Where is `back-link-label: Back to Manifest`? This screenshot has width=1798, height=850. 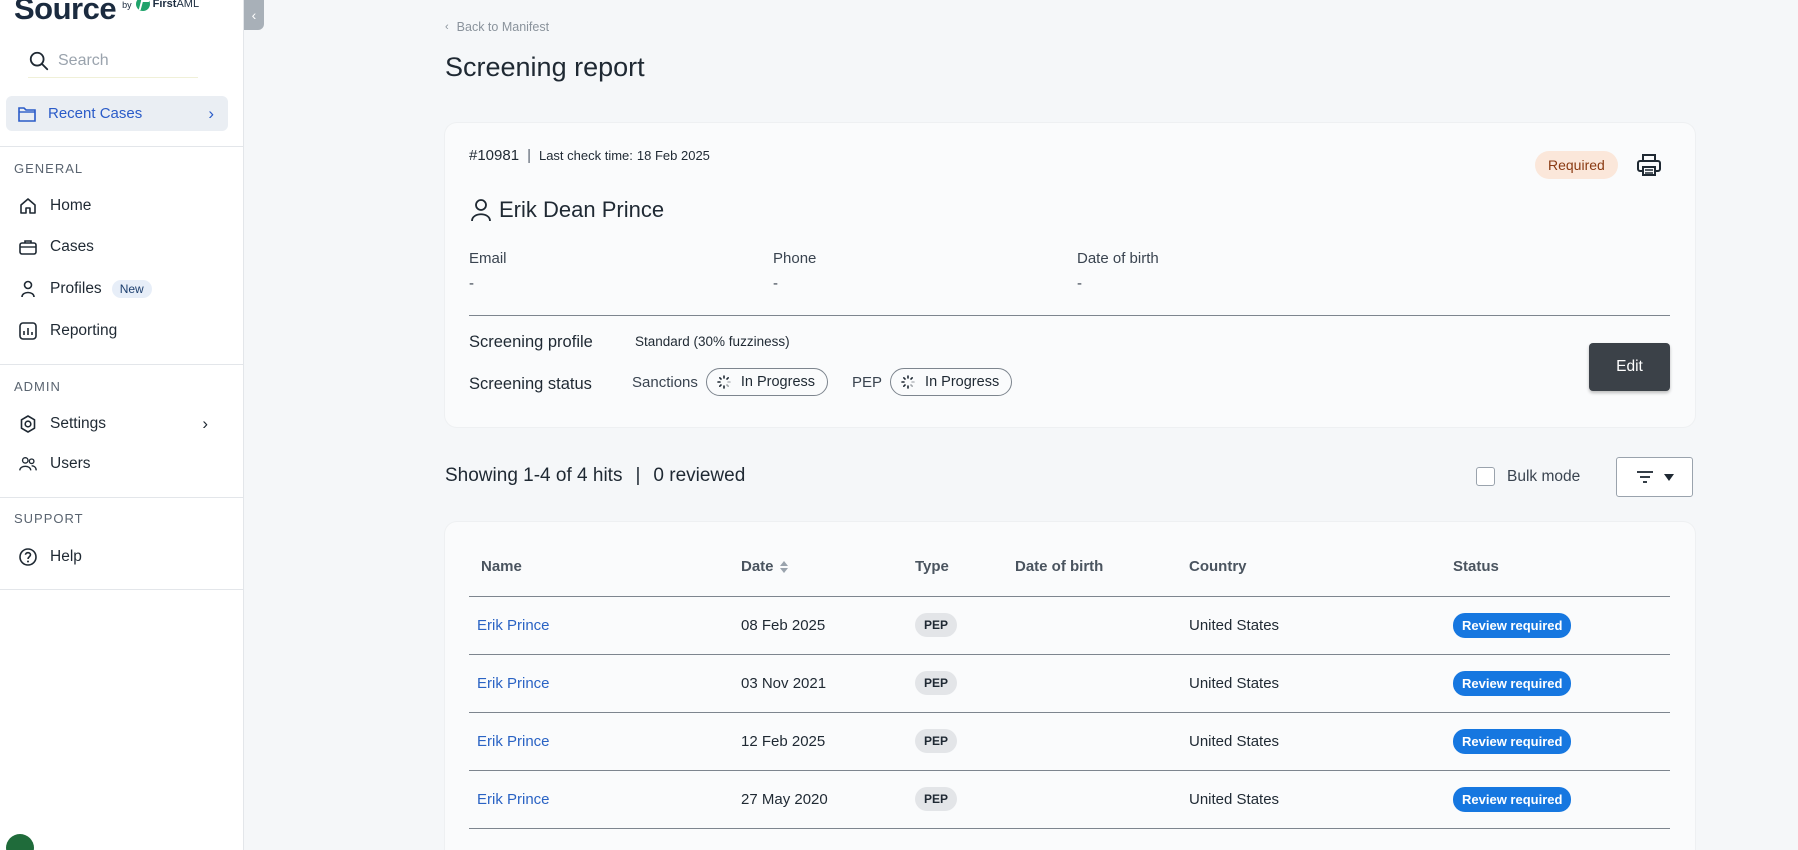
back-link-label: Back to Manifest is located at coordinates (503, 27).